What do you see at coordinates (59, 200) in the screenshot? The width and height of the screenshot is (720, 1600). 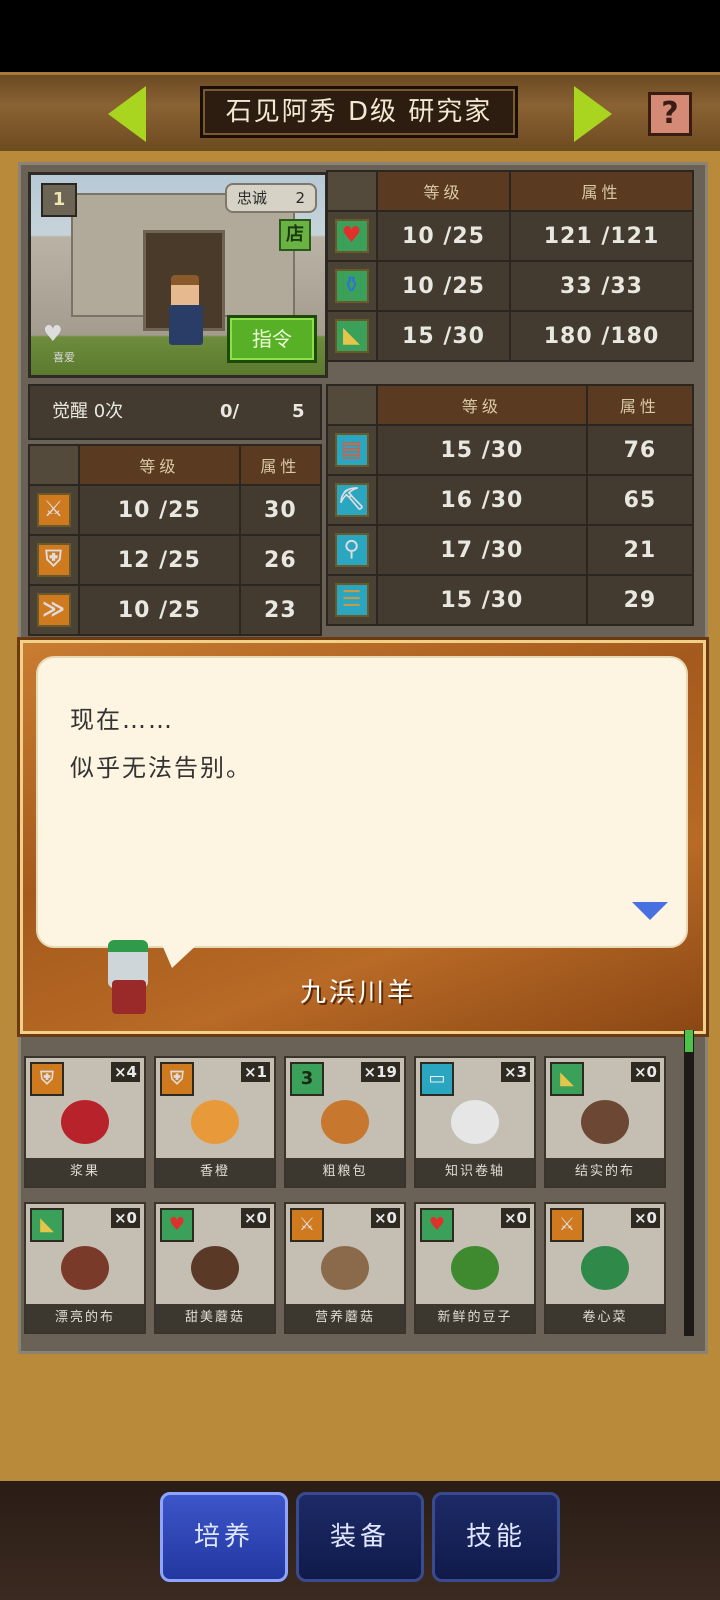 I see `rank-icon: 1` at bounding box center [59, 200].